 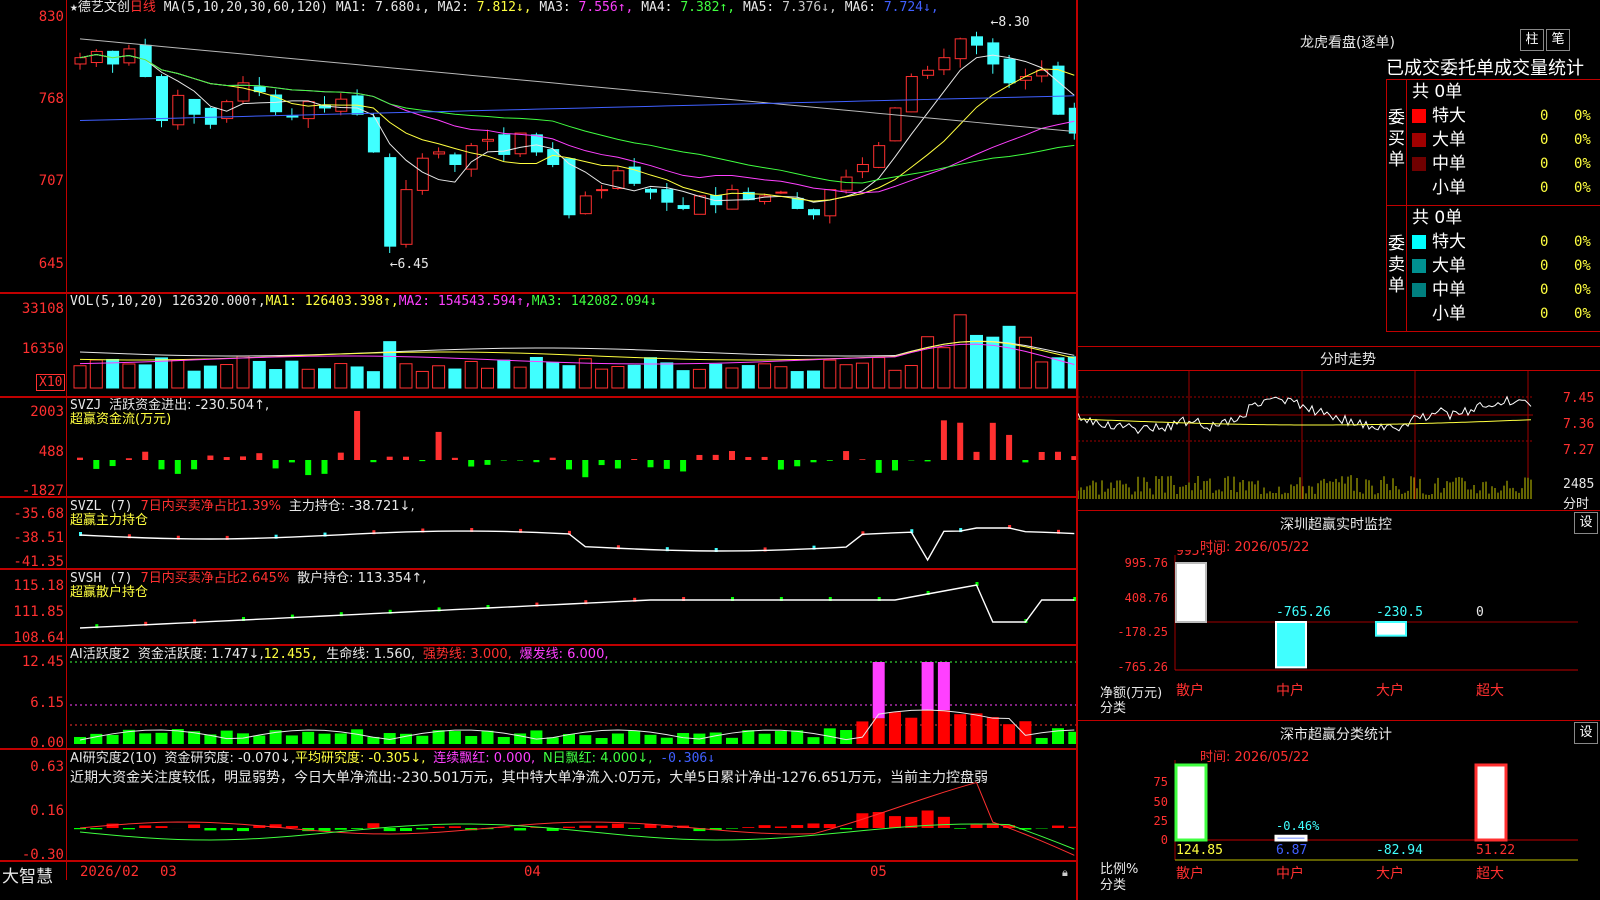 I want to click on order-size-label: 小单, so click(x=1449, y=188).